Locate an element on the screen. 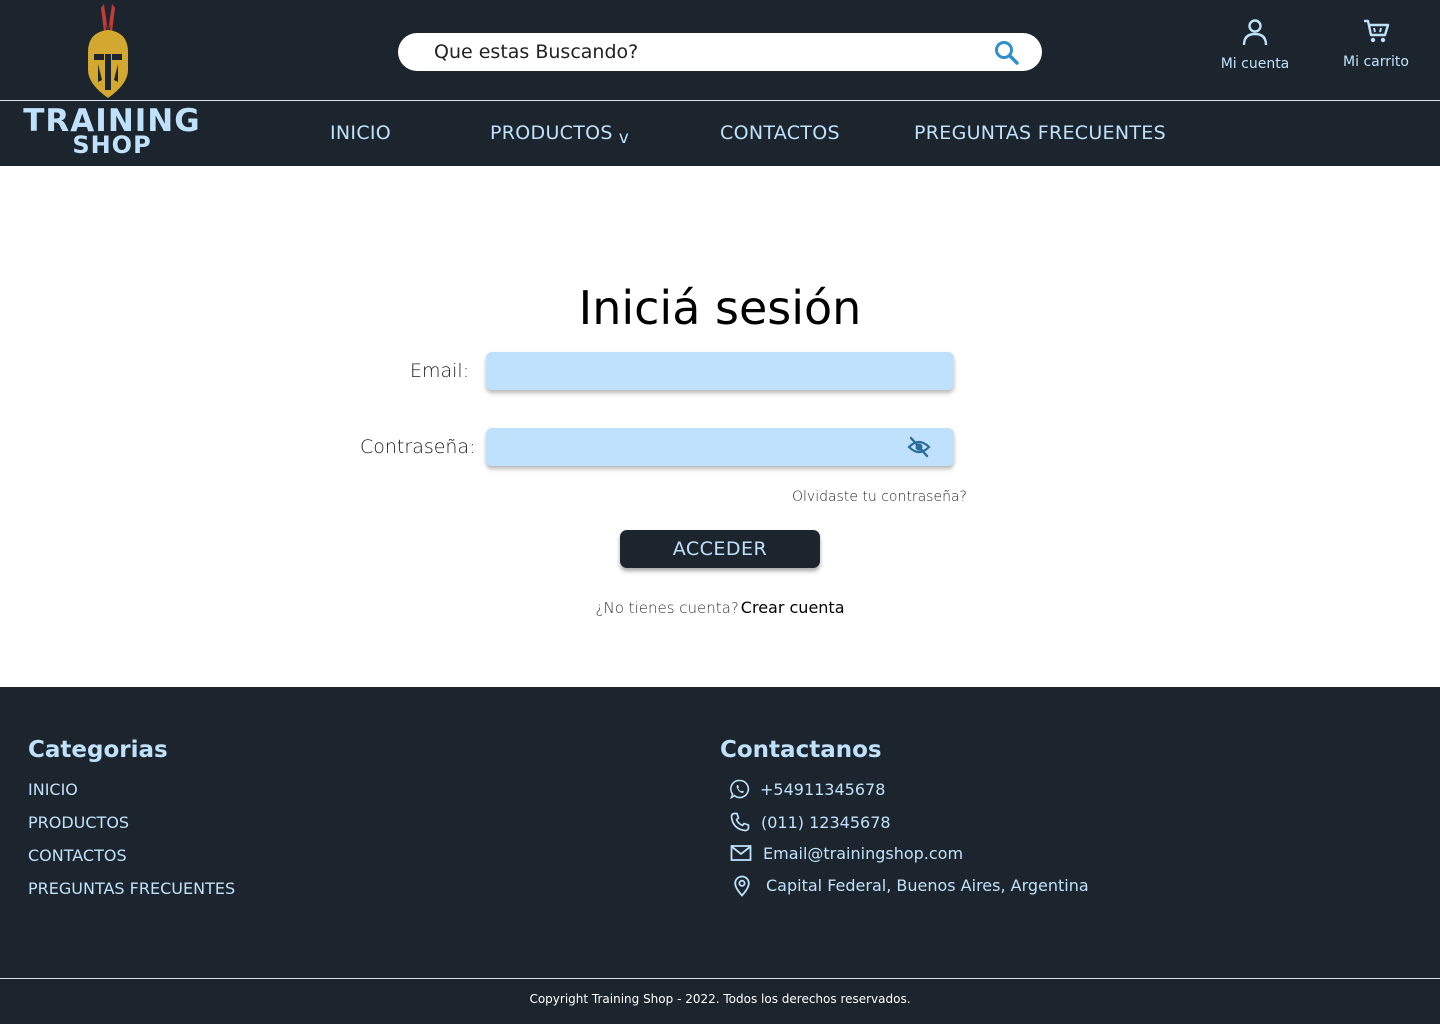  cart-icon is located at coordinates (1377, 31).